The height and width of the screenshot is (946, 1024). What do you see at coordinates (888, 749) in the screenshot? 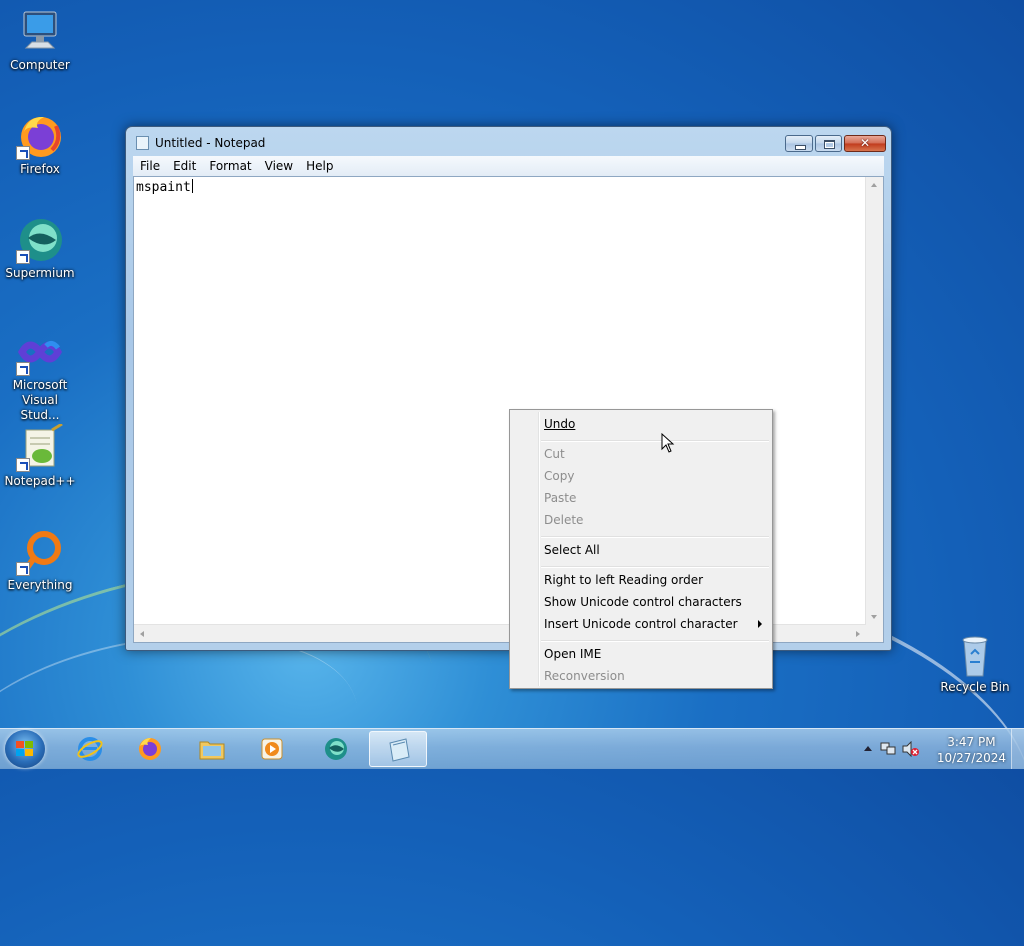
I see `network-icon` at bounding box center [888, 749].